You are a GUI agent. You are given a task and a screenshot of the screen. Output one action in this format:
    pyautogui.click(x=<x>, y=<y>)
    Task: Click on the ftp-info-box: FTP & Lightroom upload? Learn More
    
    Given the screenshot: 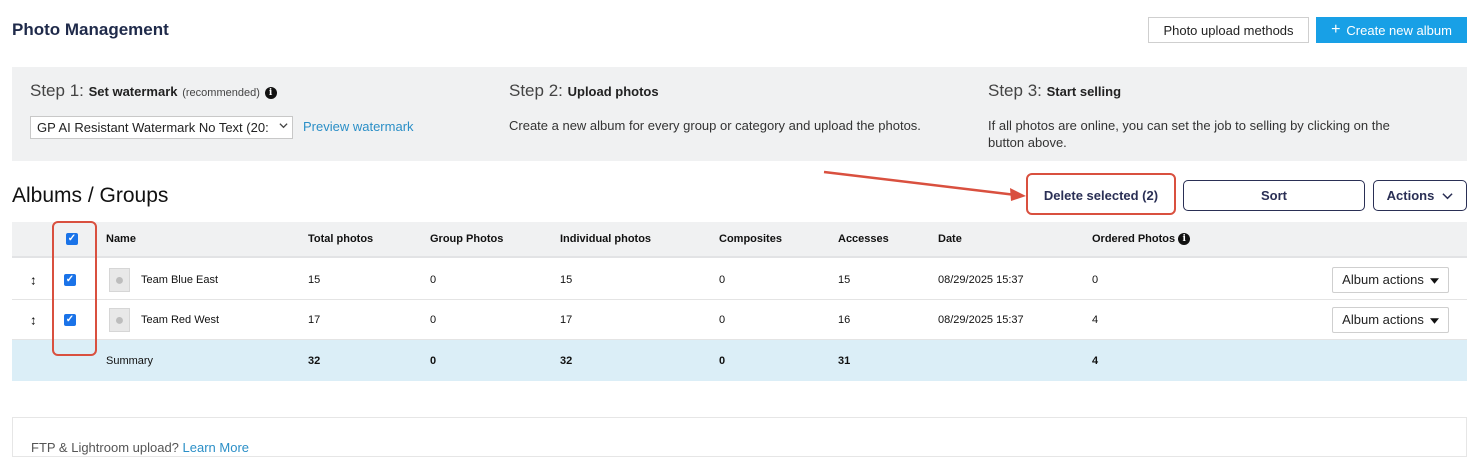 What is the action you would take?
    pyautogui.click(x=739, y=437)
    